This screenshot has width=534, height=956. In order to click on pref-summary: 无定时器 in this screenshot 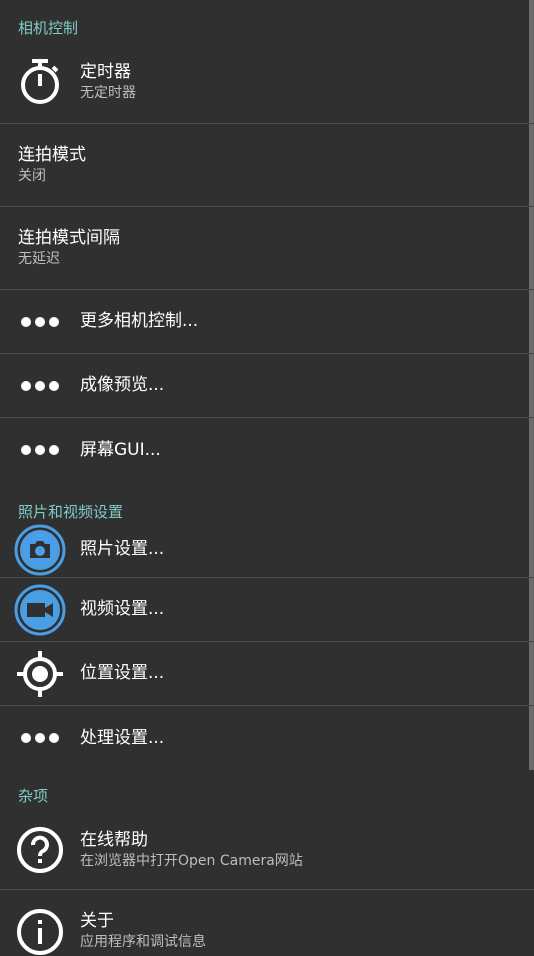, I will do `click(108, 92)`.